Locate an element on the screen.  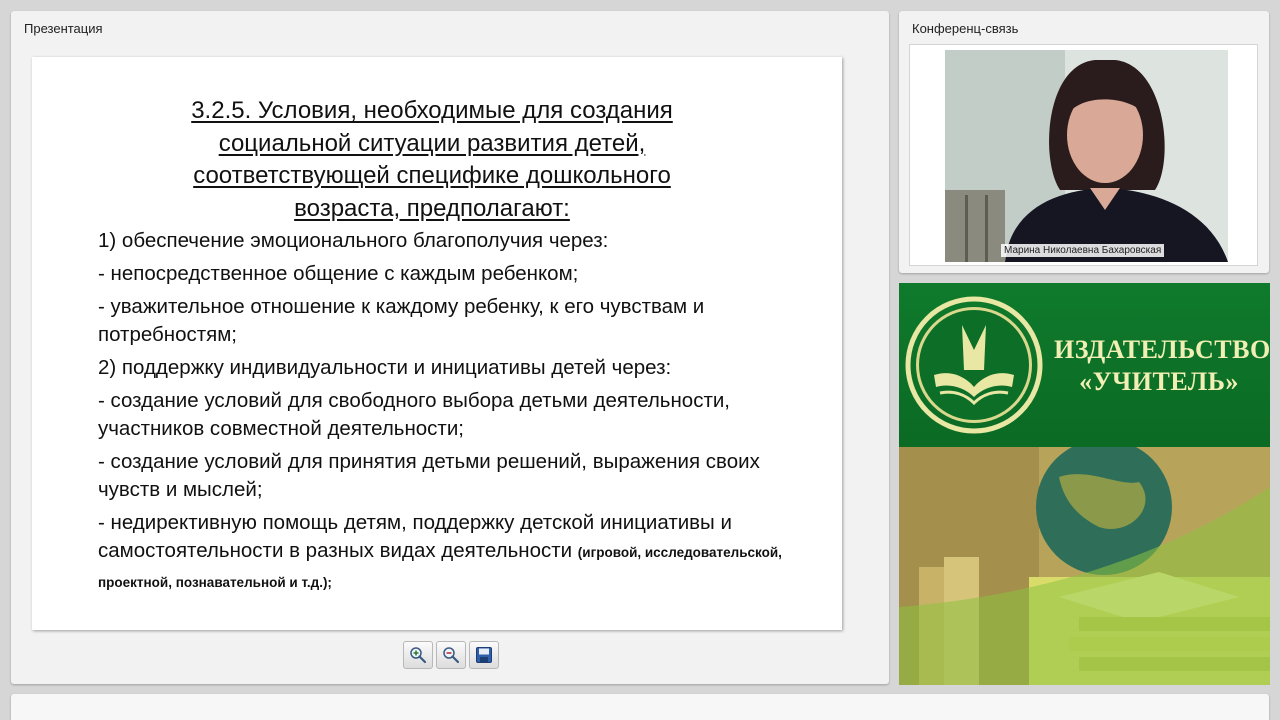
presentation-title: Презентация is located at coordinates (63, 28).